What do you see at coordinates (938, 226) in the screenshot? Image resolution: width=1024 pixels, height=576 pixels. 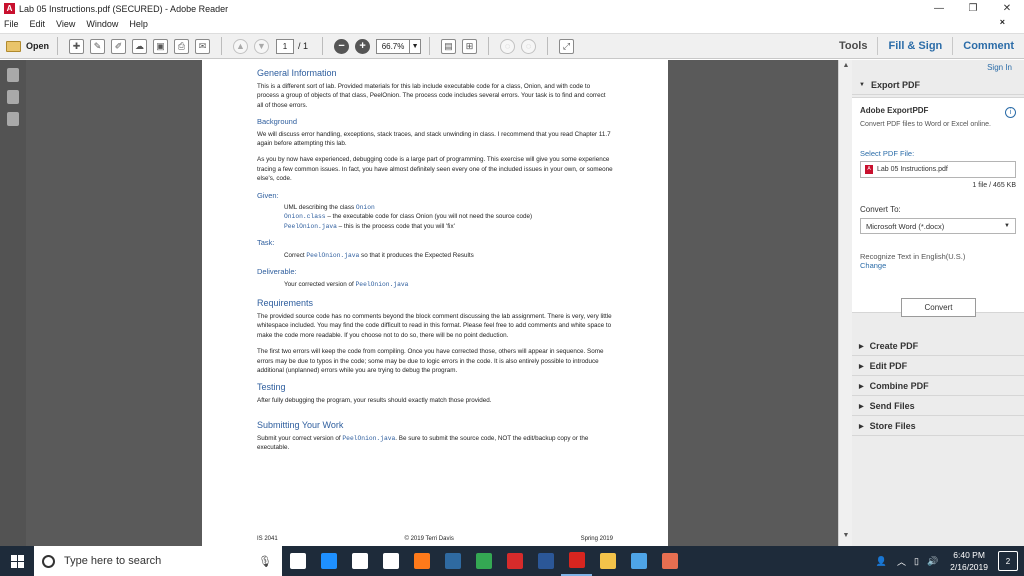 I see `convert-to-select: Microsoft Word (*.docx) ▼` at bounding box center [938, 226].